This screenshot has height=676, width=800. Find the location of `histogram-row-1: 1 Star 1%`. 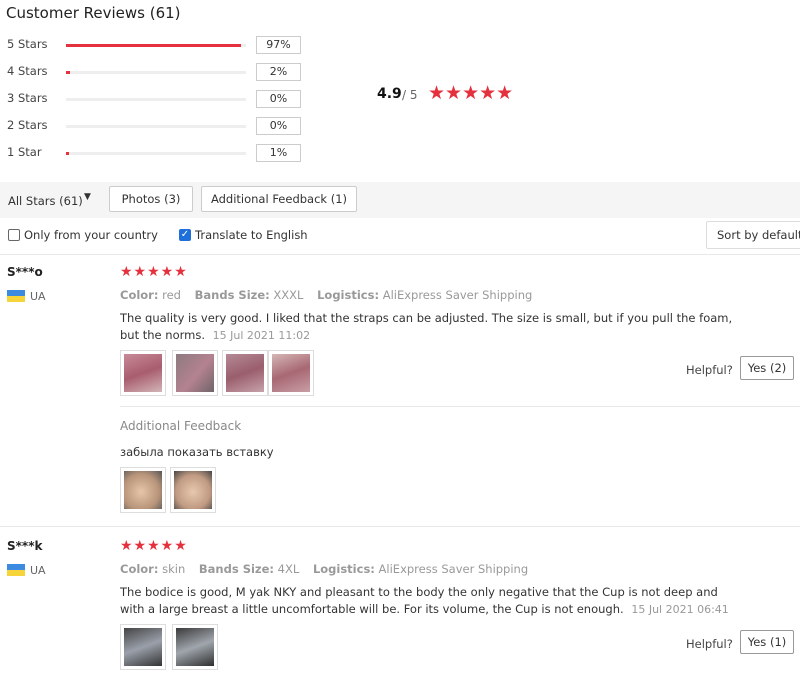

histogram-row-1: 1 Star 1% is located at coordinates (155, 153).